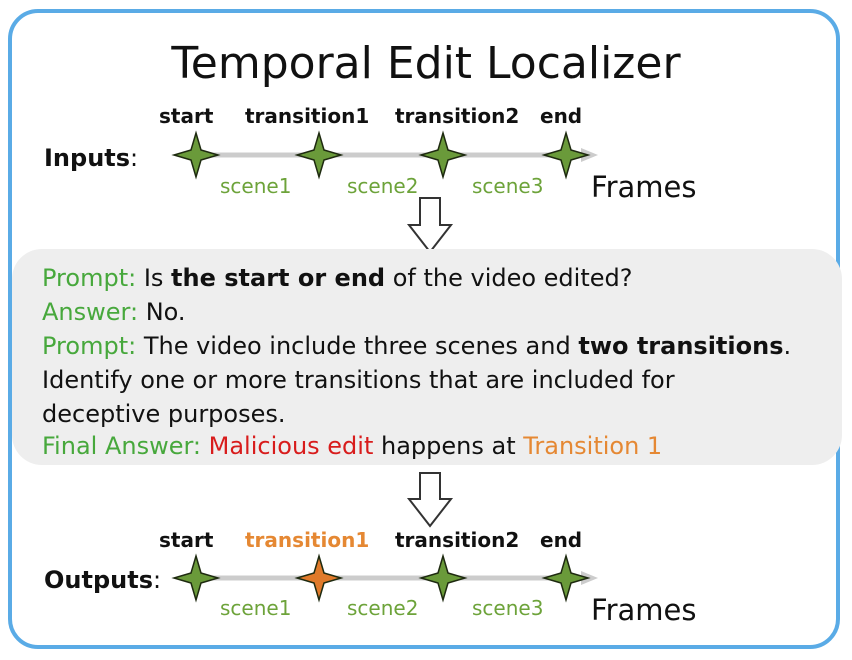 The height and width of the screenshot is (660, 852). Describe the element at coordinates (196, 578) in the screenshot. I see `outputs-marker-start-star-icon` at that location.